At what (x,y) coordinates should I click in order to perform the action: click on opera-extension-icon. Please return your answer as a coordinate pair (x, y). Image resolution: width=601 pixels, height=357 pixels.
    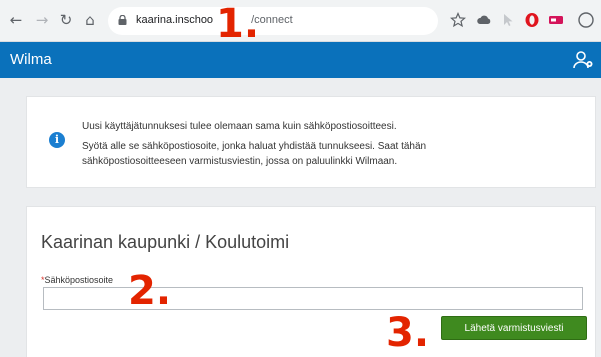
    Looking at the image, I should click on (532, 20).